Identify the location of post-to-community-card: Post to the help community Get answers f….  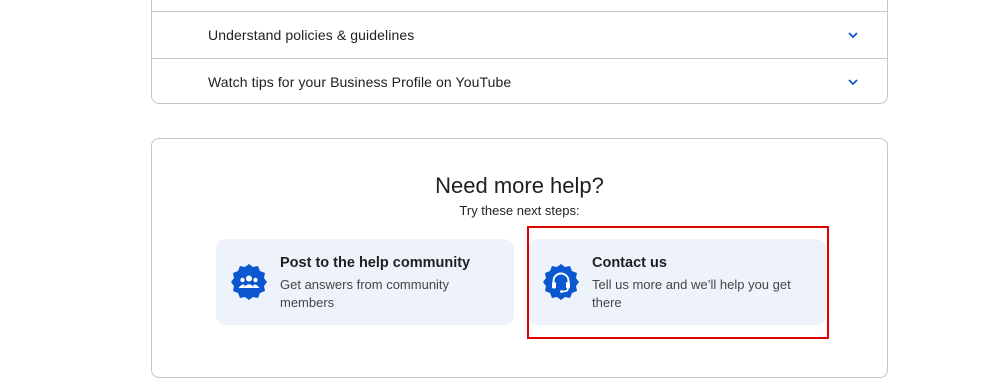
(365, 282).